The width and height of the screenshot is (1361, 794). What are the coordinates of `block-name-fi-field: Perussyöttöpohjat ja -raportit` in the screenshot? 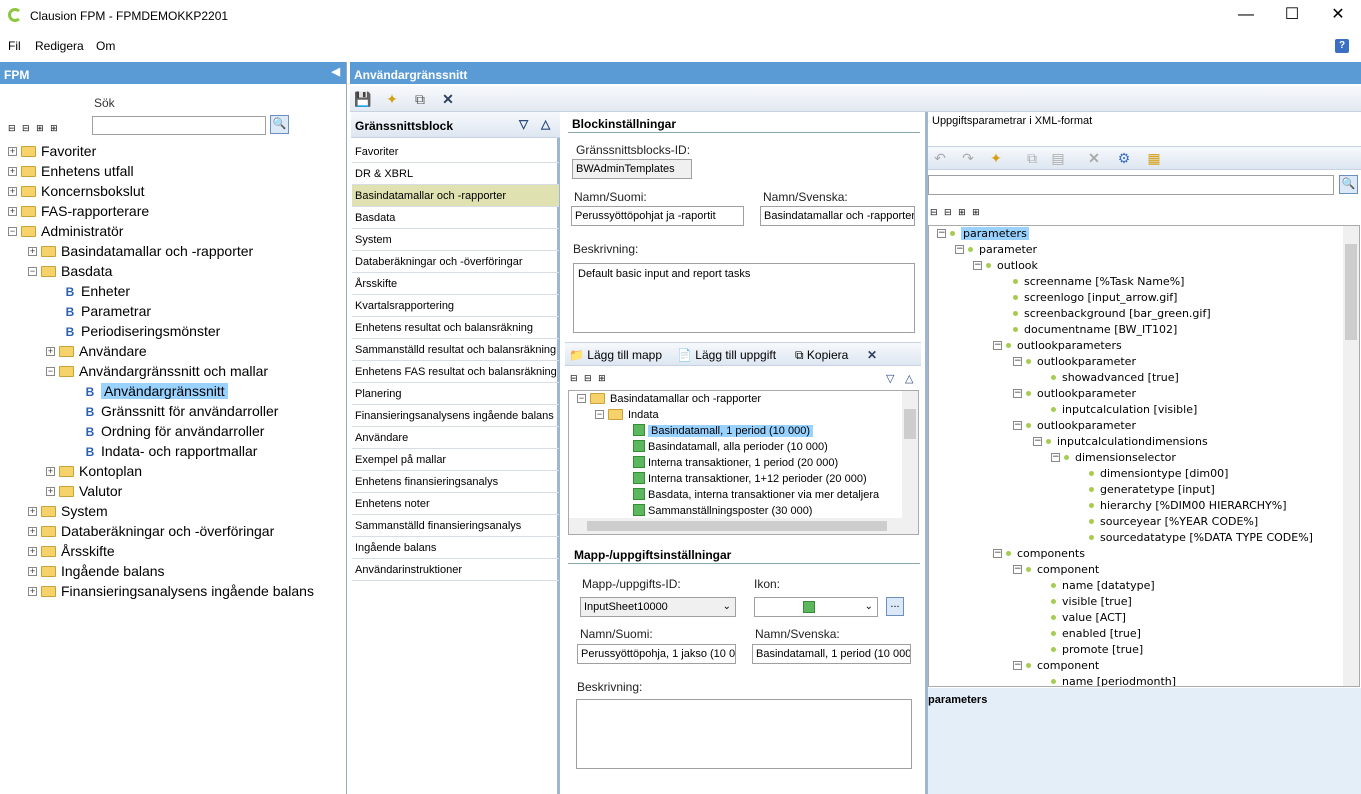 It's located at (657, 216).